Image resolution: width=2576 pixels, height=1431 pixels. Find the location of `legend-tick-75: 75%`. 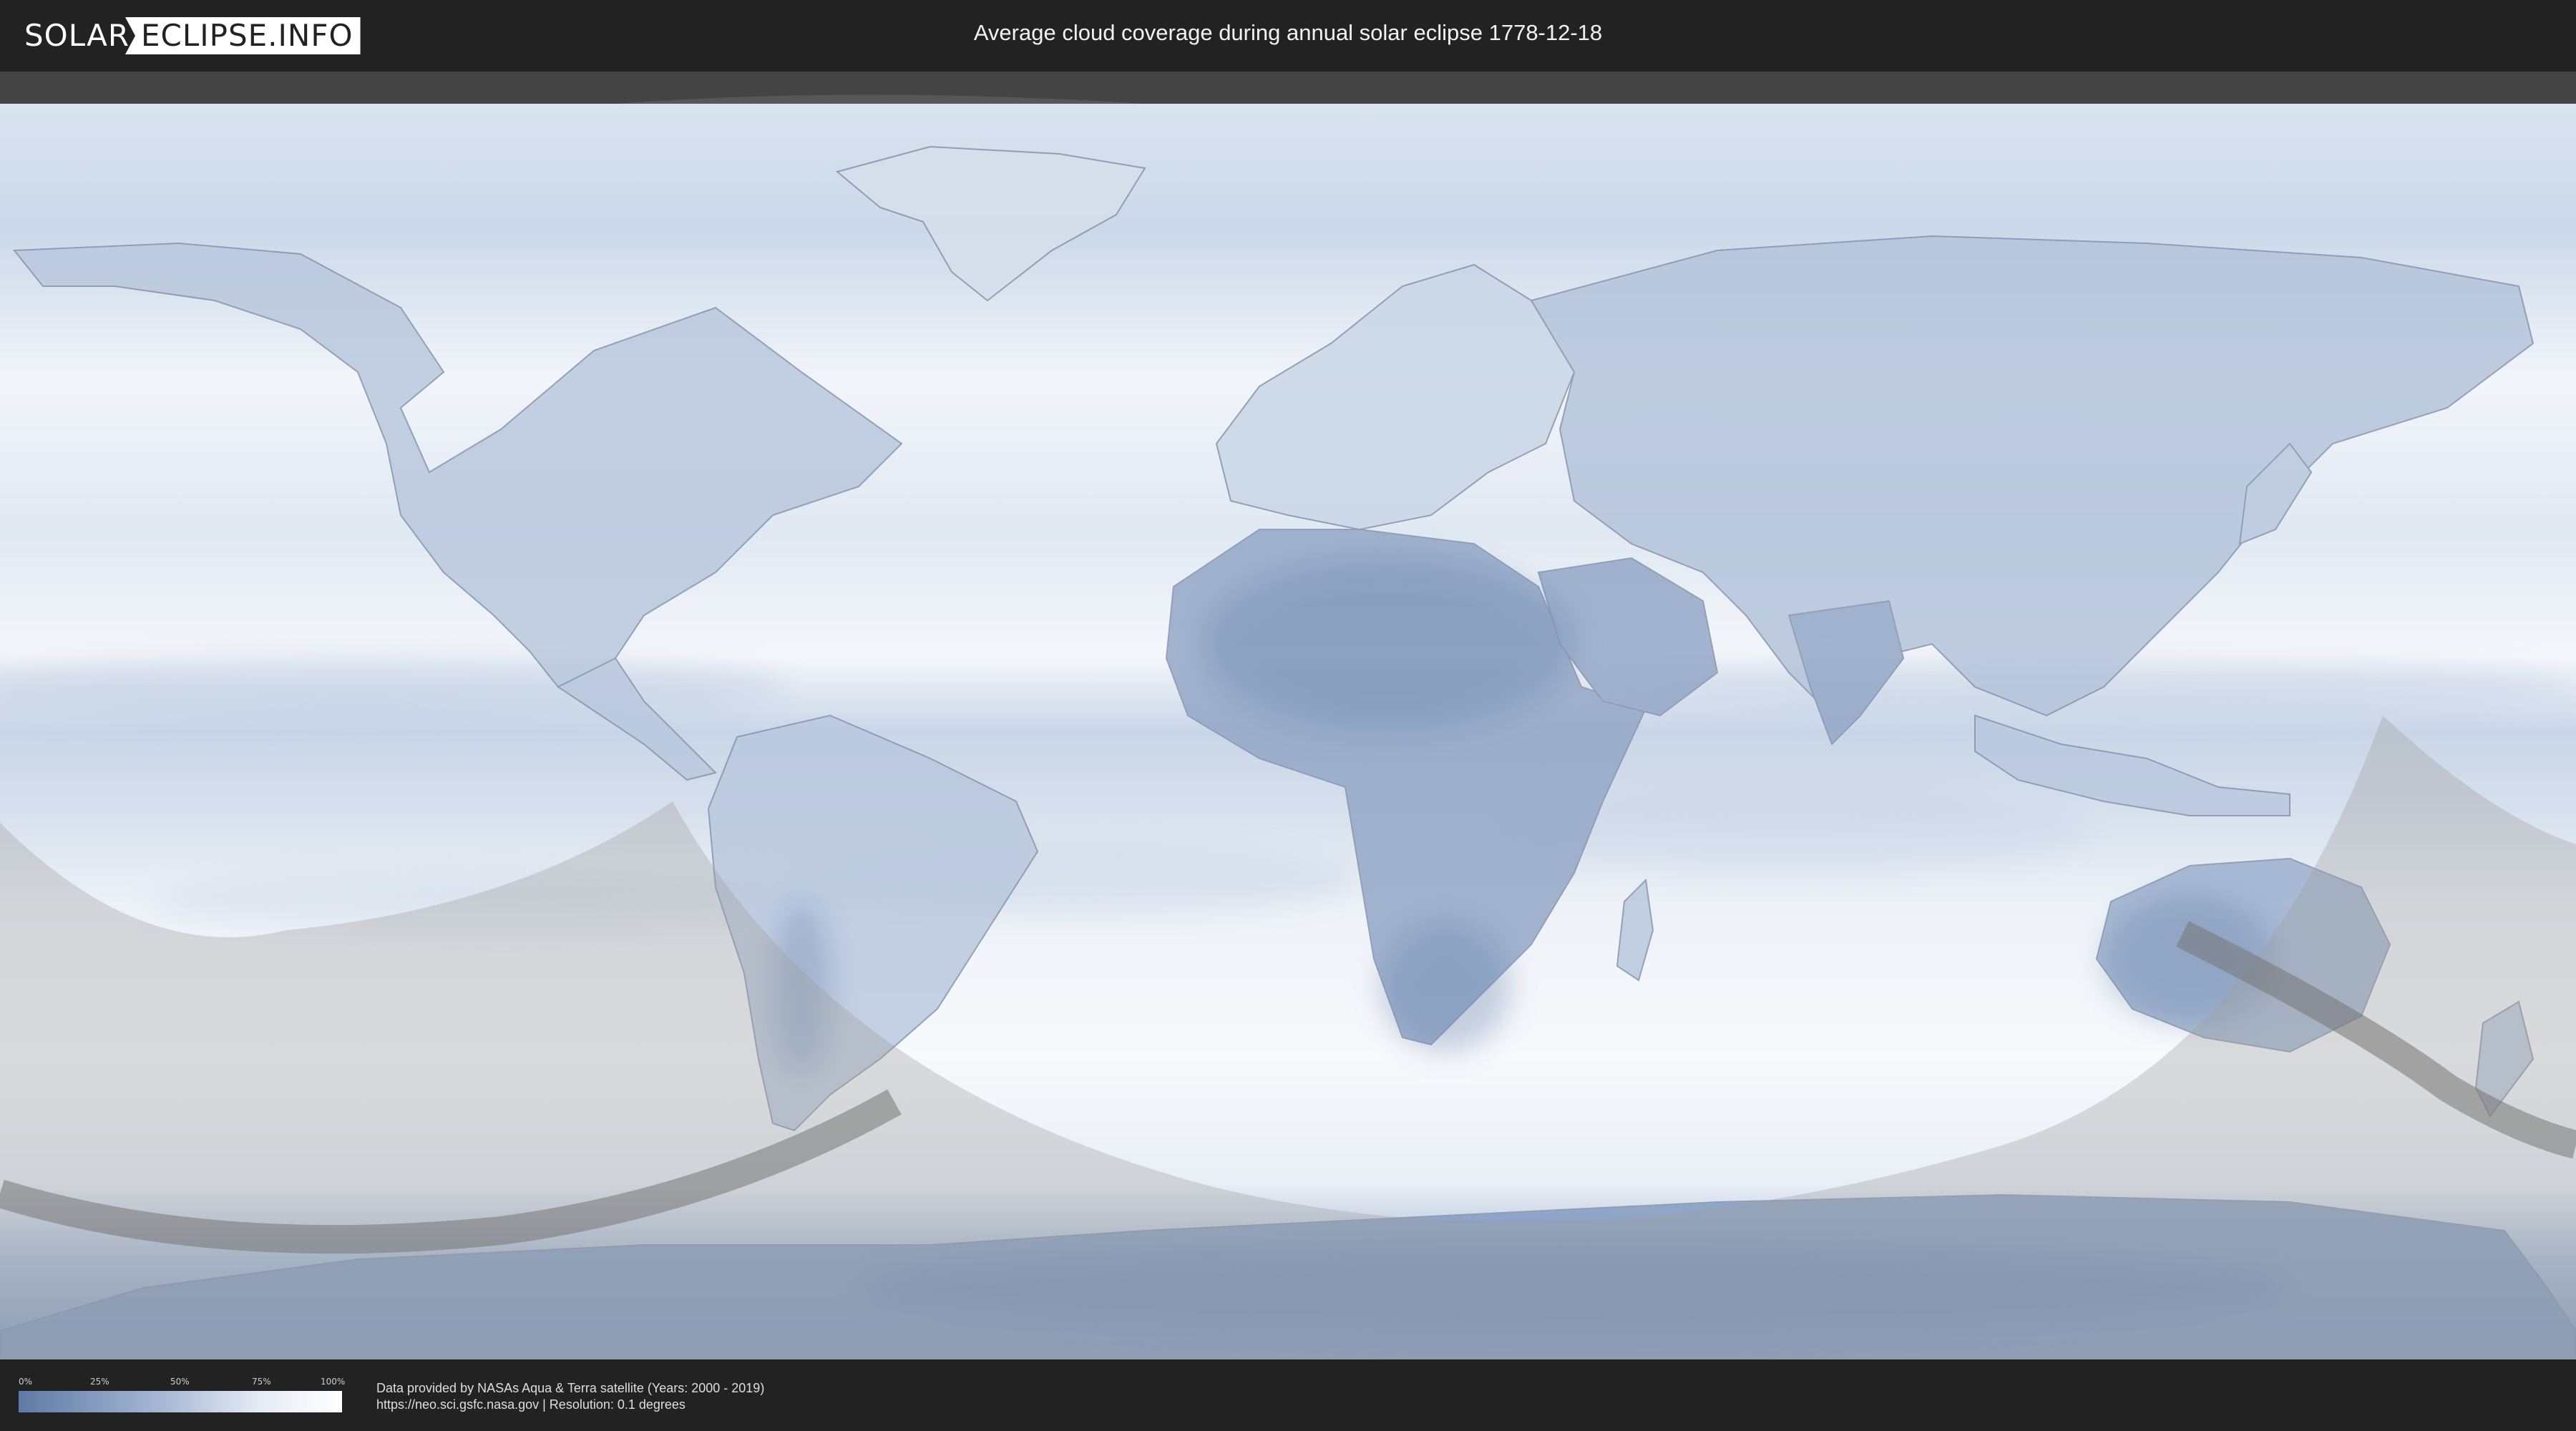

legend-tick-75: 75% is located at coordinates (261, 1382).